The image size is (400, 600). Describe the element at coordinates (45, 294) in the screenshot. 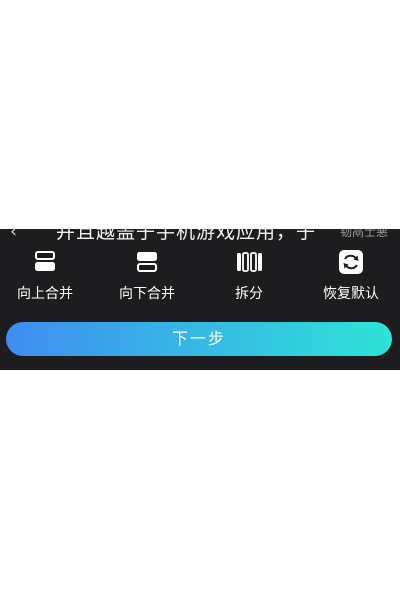

I see `merge-up-label: 向上合并` at that location.